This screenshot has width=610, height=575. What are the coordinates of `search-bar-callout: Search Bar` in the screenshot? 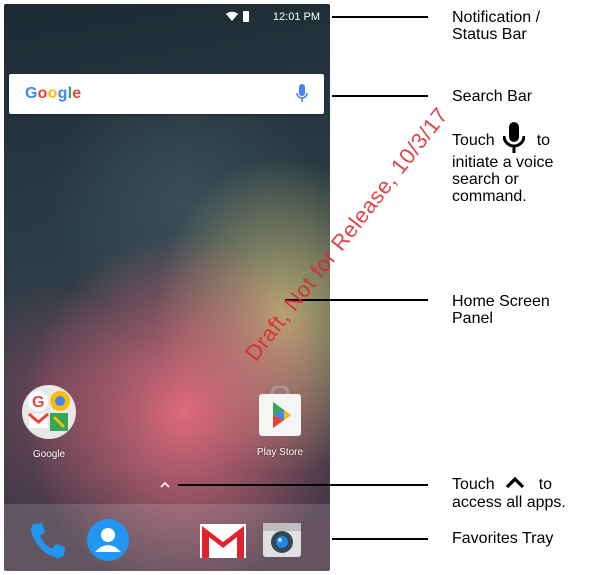 It's located at (492, 96).